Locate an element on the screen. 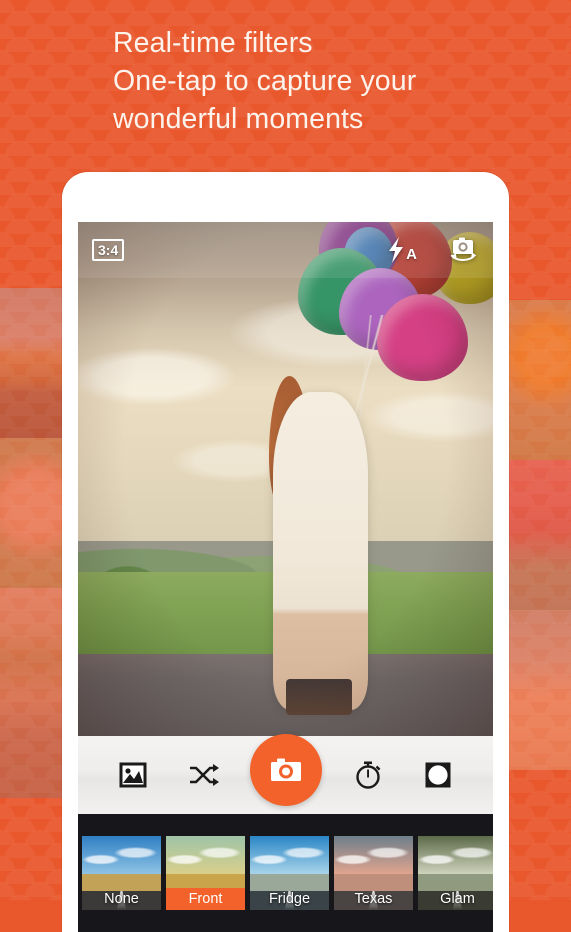 The image size is (571, 932). gallery-icon is located at coordinates (133, 775).